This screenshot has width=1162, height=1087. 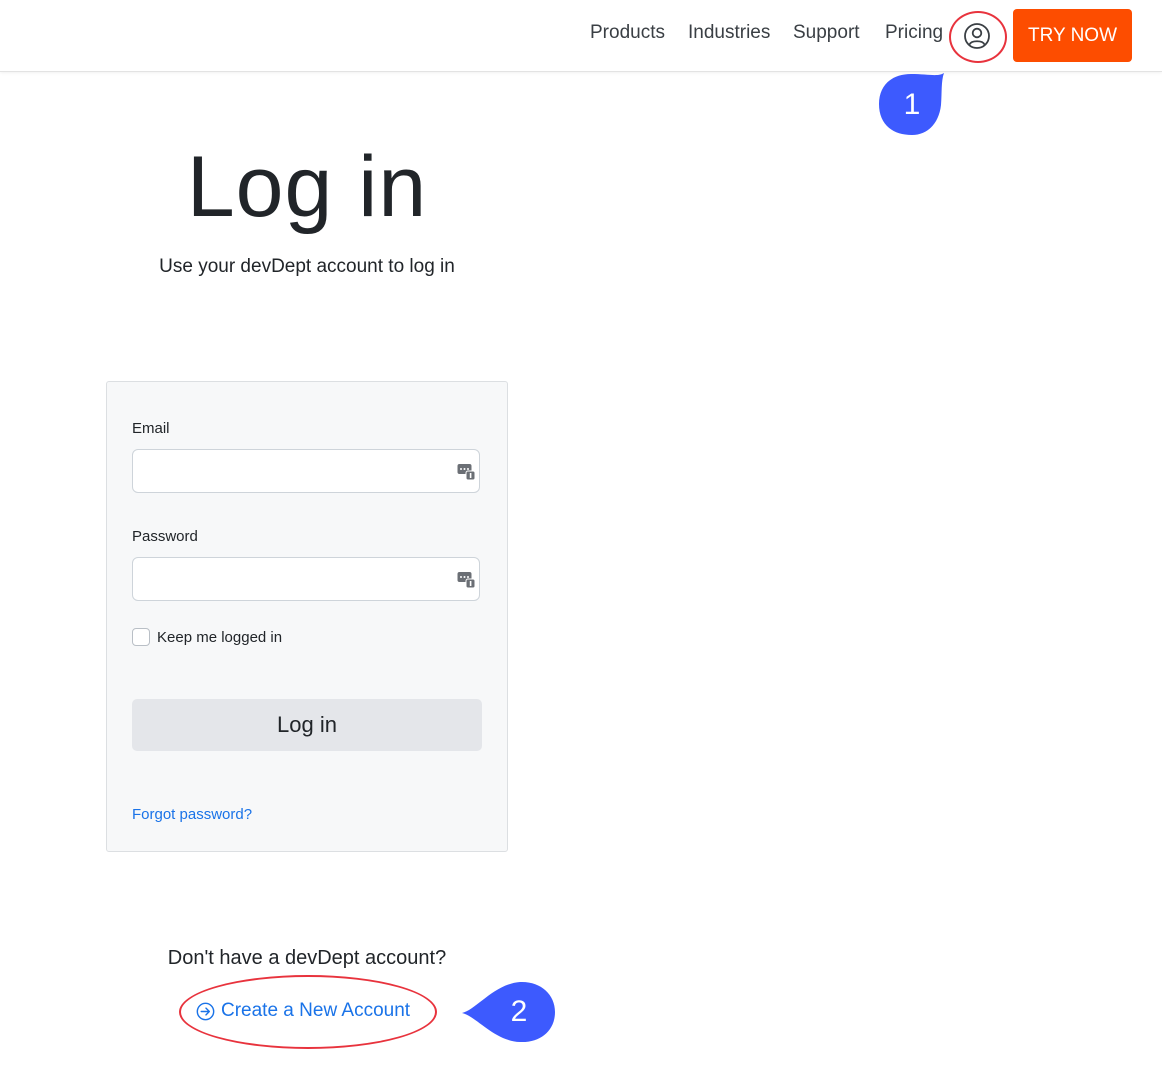 What do you see at coordinates (509, 1012) in the screenshot?
I see `step-marker-2: 2` at bounding box center [509, 1012].